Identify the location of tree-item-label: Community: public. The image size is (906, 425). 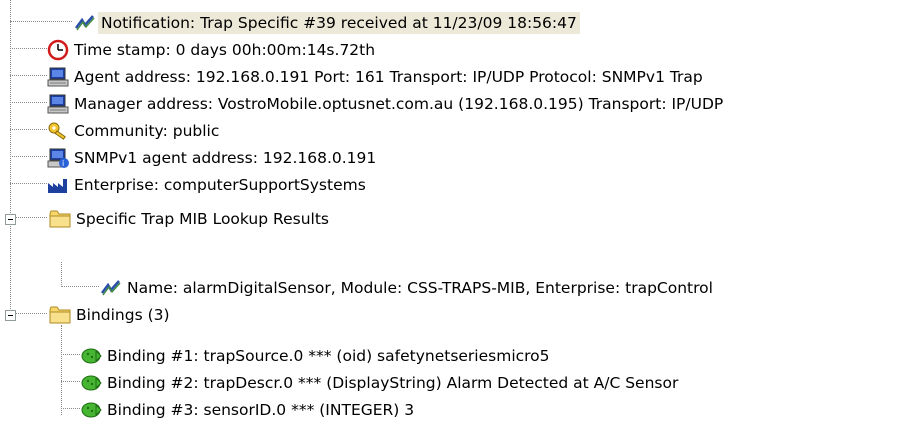
(147, 131).